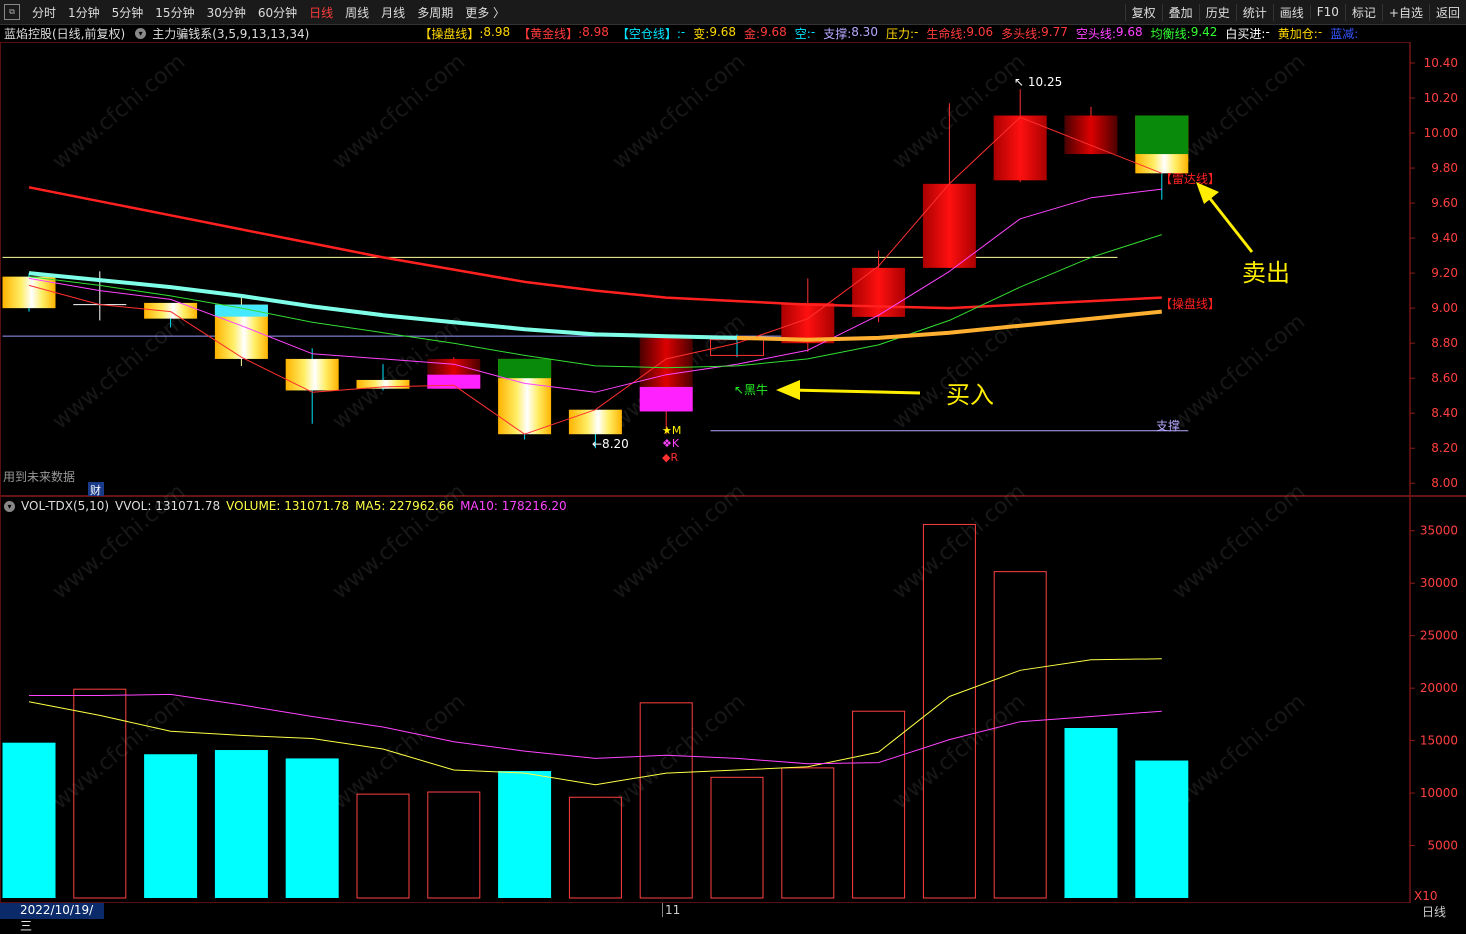  What do you see at coordinates (1444, 203) in the screenshot?
I see `price-tick-label: 9.60` at bounding box center [1444, 203].